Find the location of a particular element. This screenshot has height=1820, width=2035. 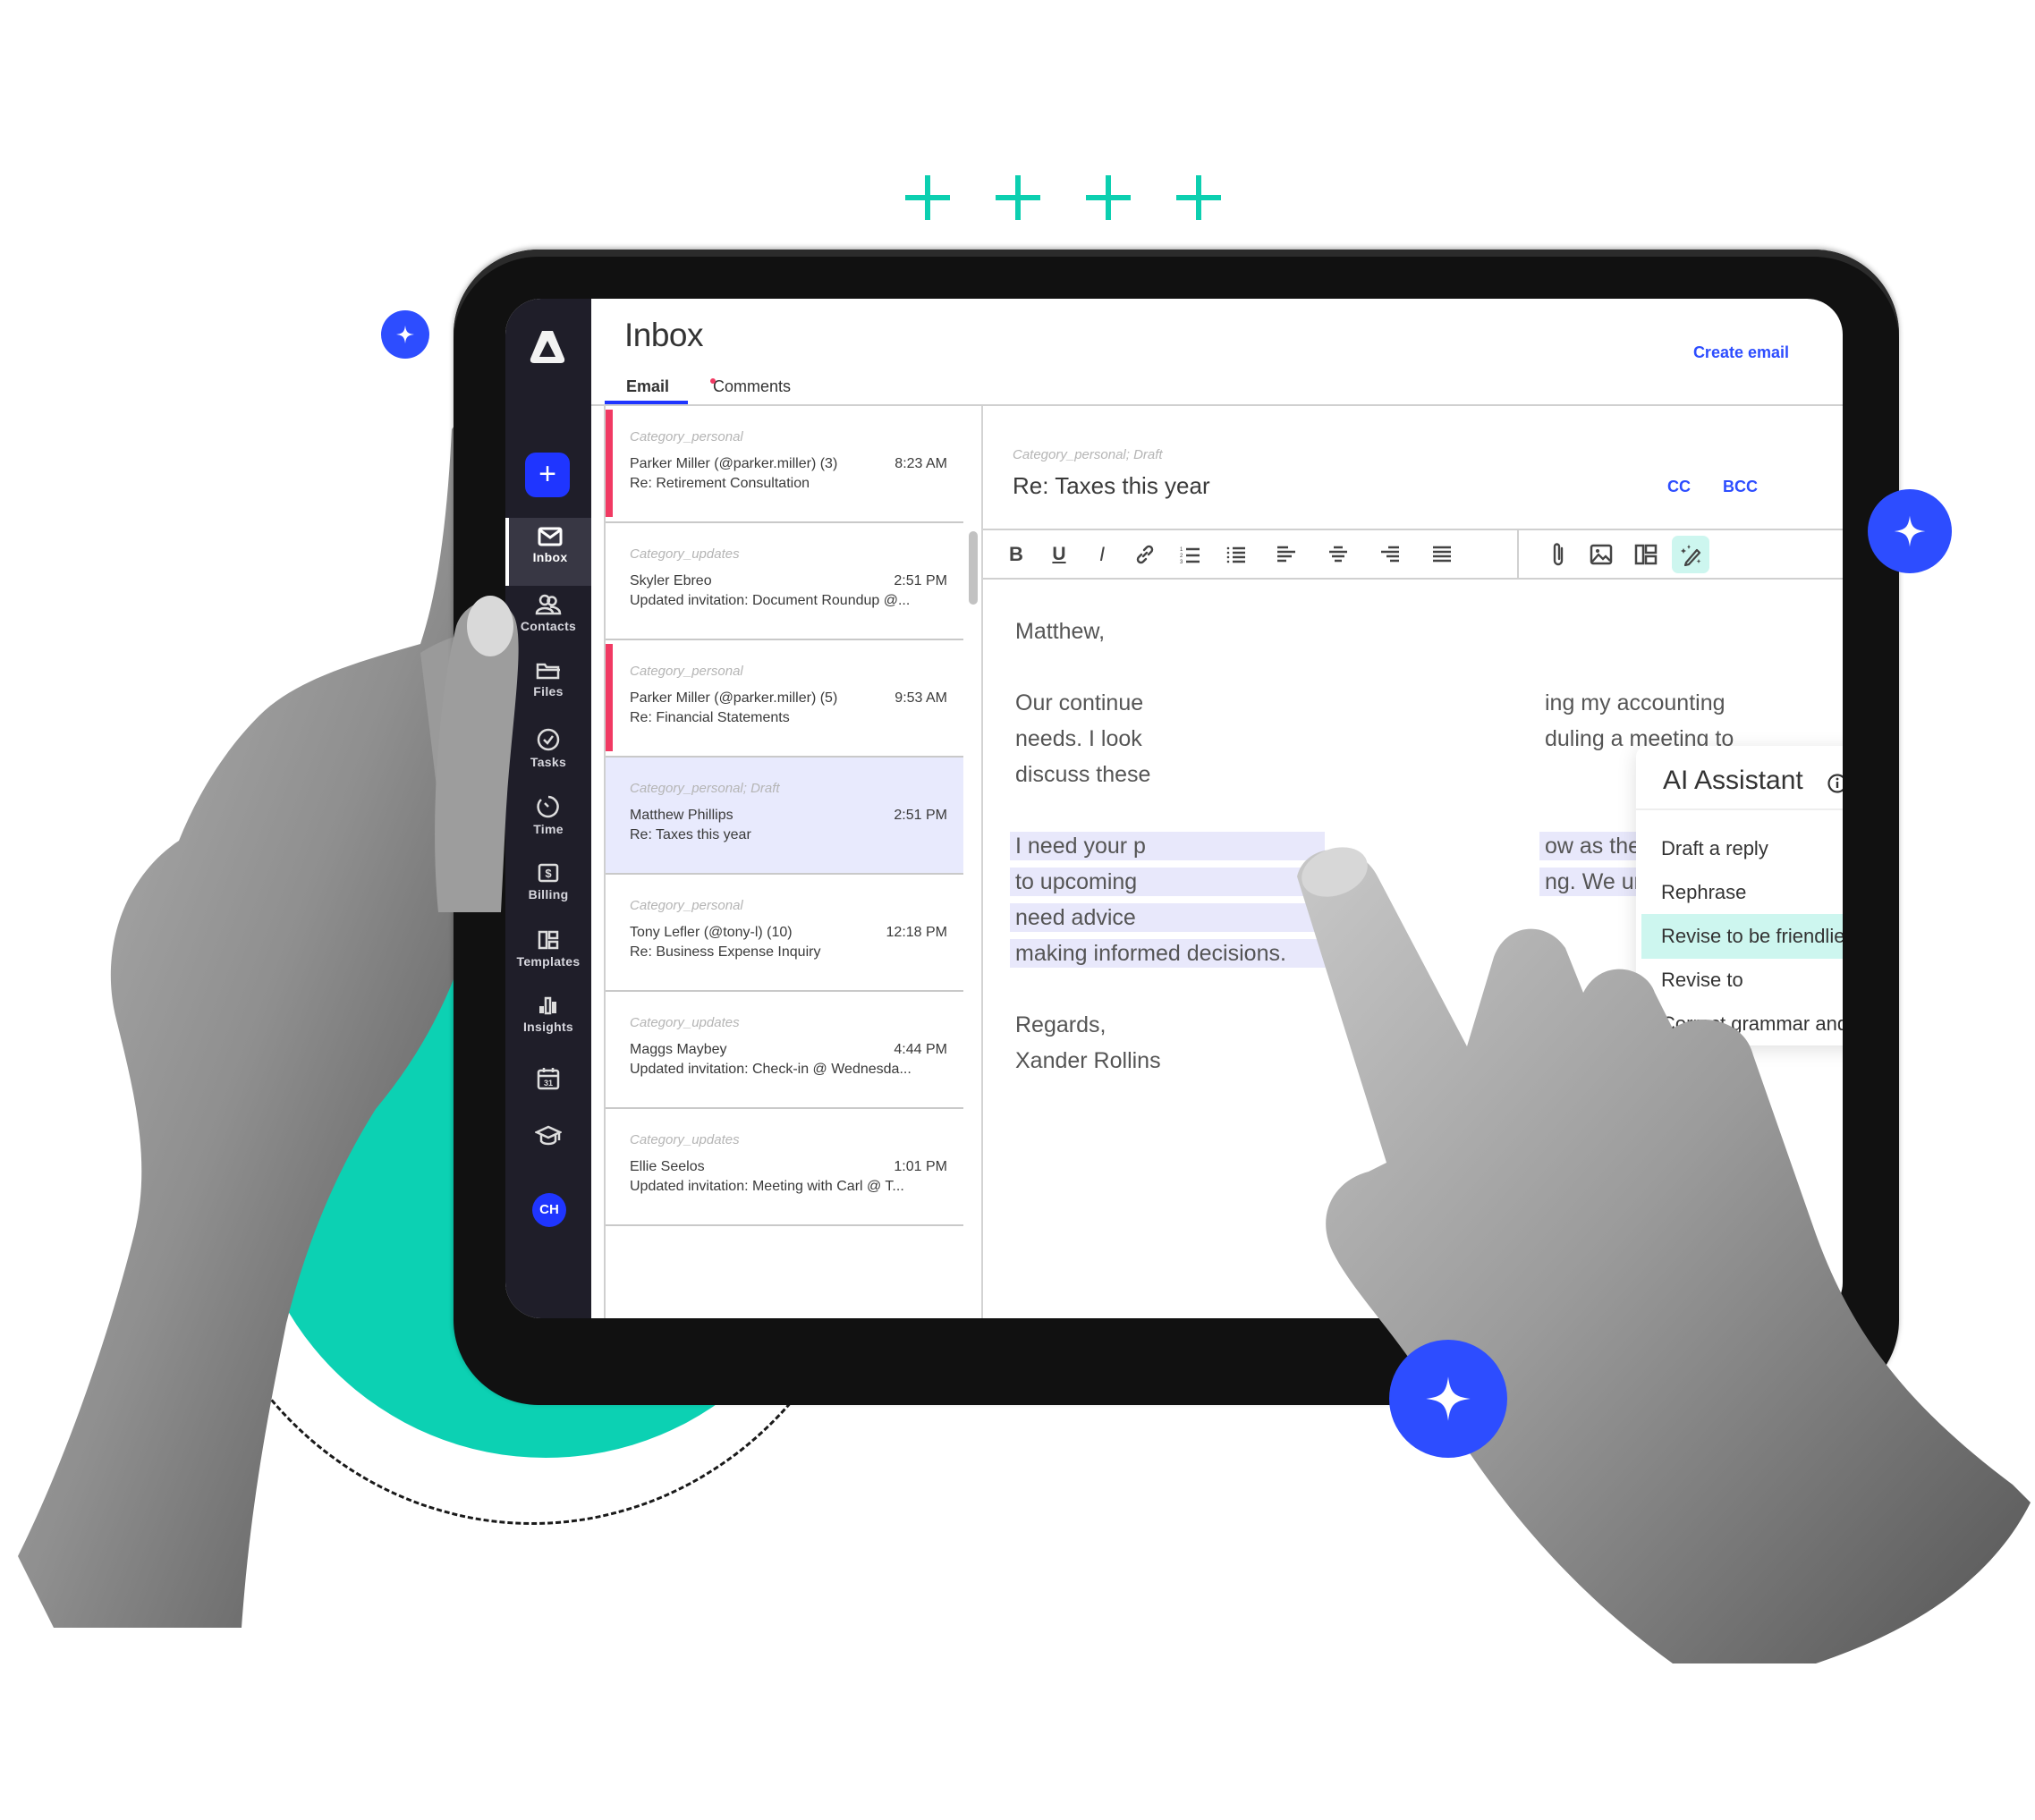

formatting-toolbar: B U I 123 is located at coordinates (1413, 554).